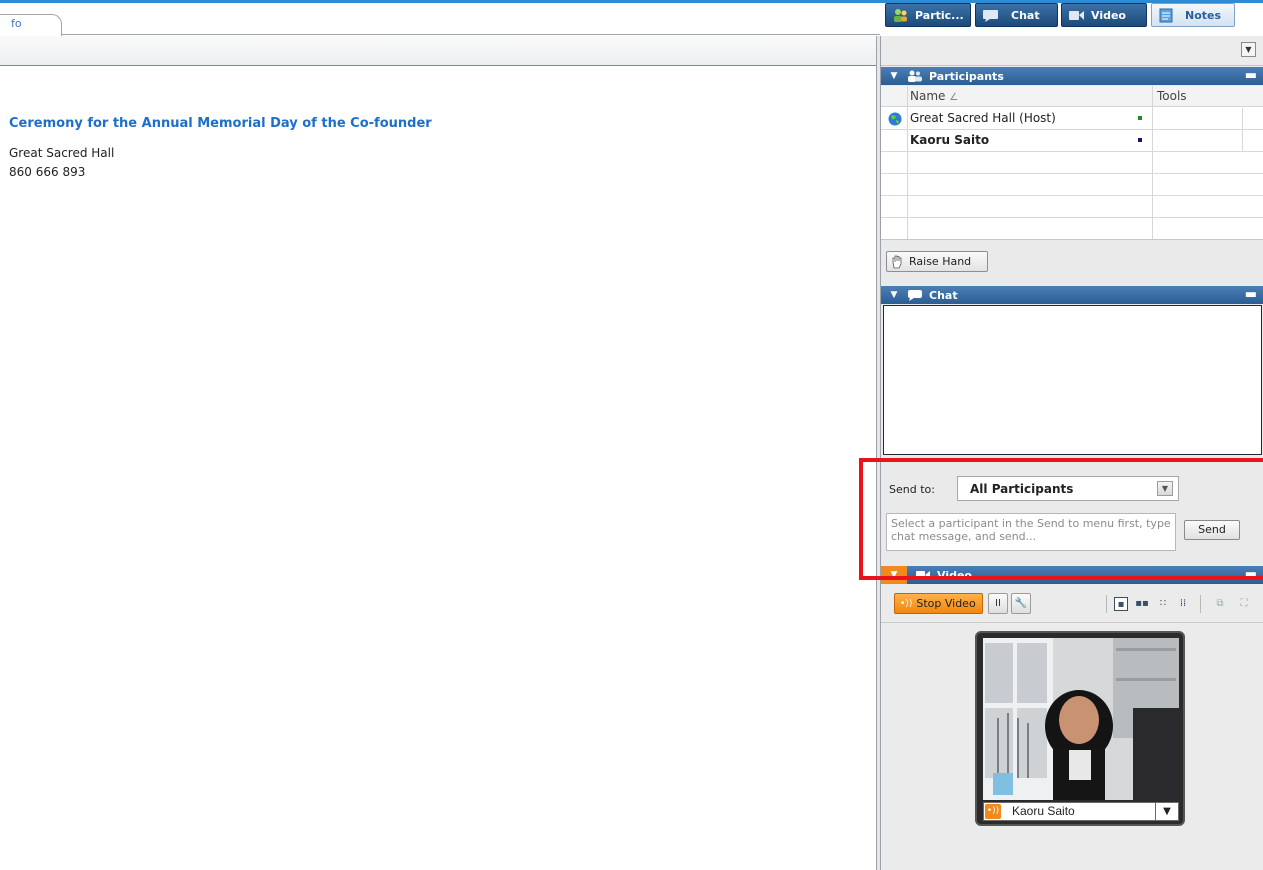 The height and width of the screenshot is (870, 1263). What do you see at coordinates (1025, 15) in the screenshot?
I see `chat-toggle-label: Chat` at bounding box center [1025, 15].